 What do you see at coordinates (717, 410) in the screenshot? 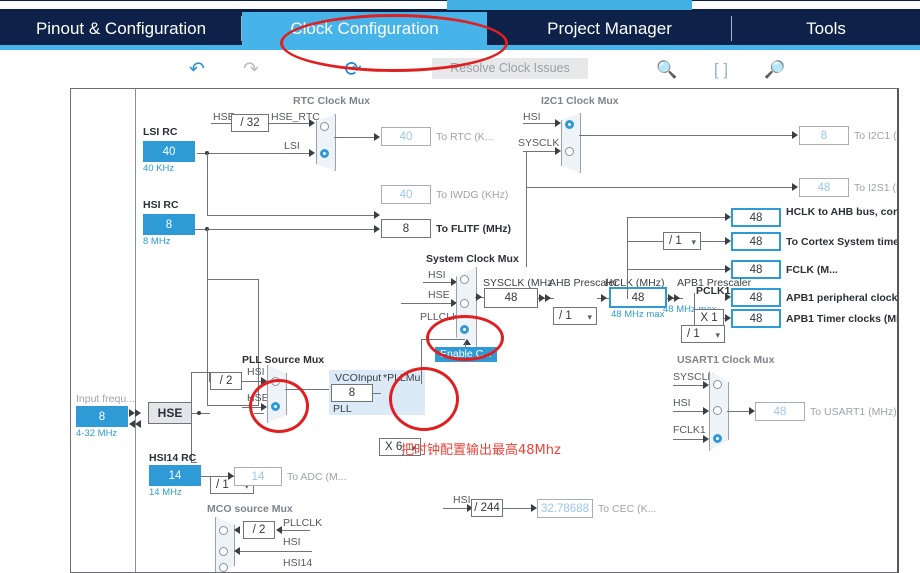
I see `usart1-mux-input-hsi-radio` at bounding box center [717, 410].